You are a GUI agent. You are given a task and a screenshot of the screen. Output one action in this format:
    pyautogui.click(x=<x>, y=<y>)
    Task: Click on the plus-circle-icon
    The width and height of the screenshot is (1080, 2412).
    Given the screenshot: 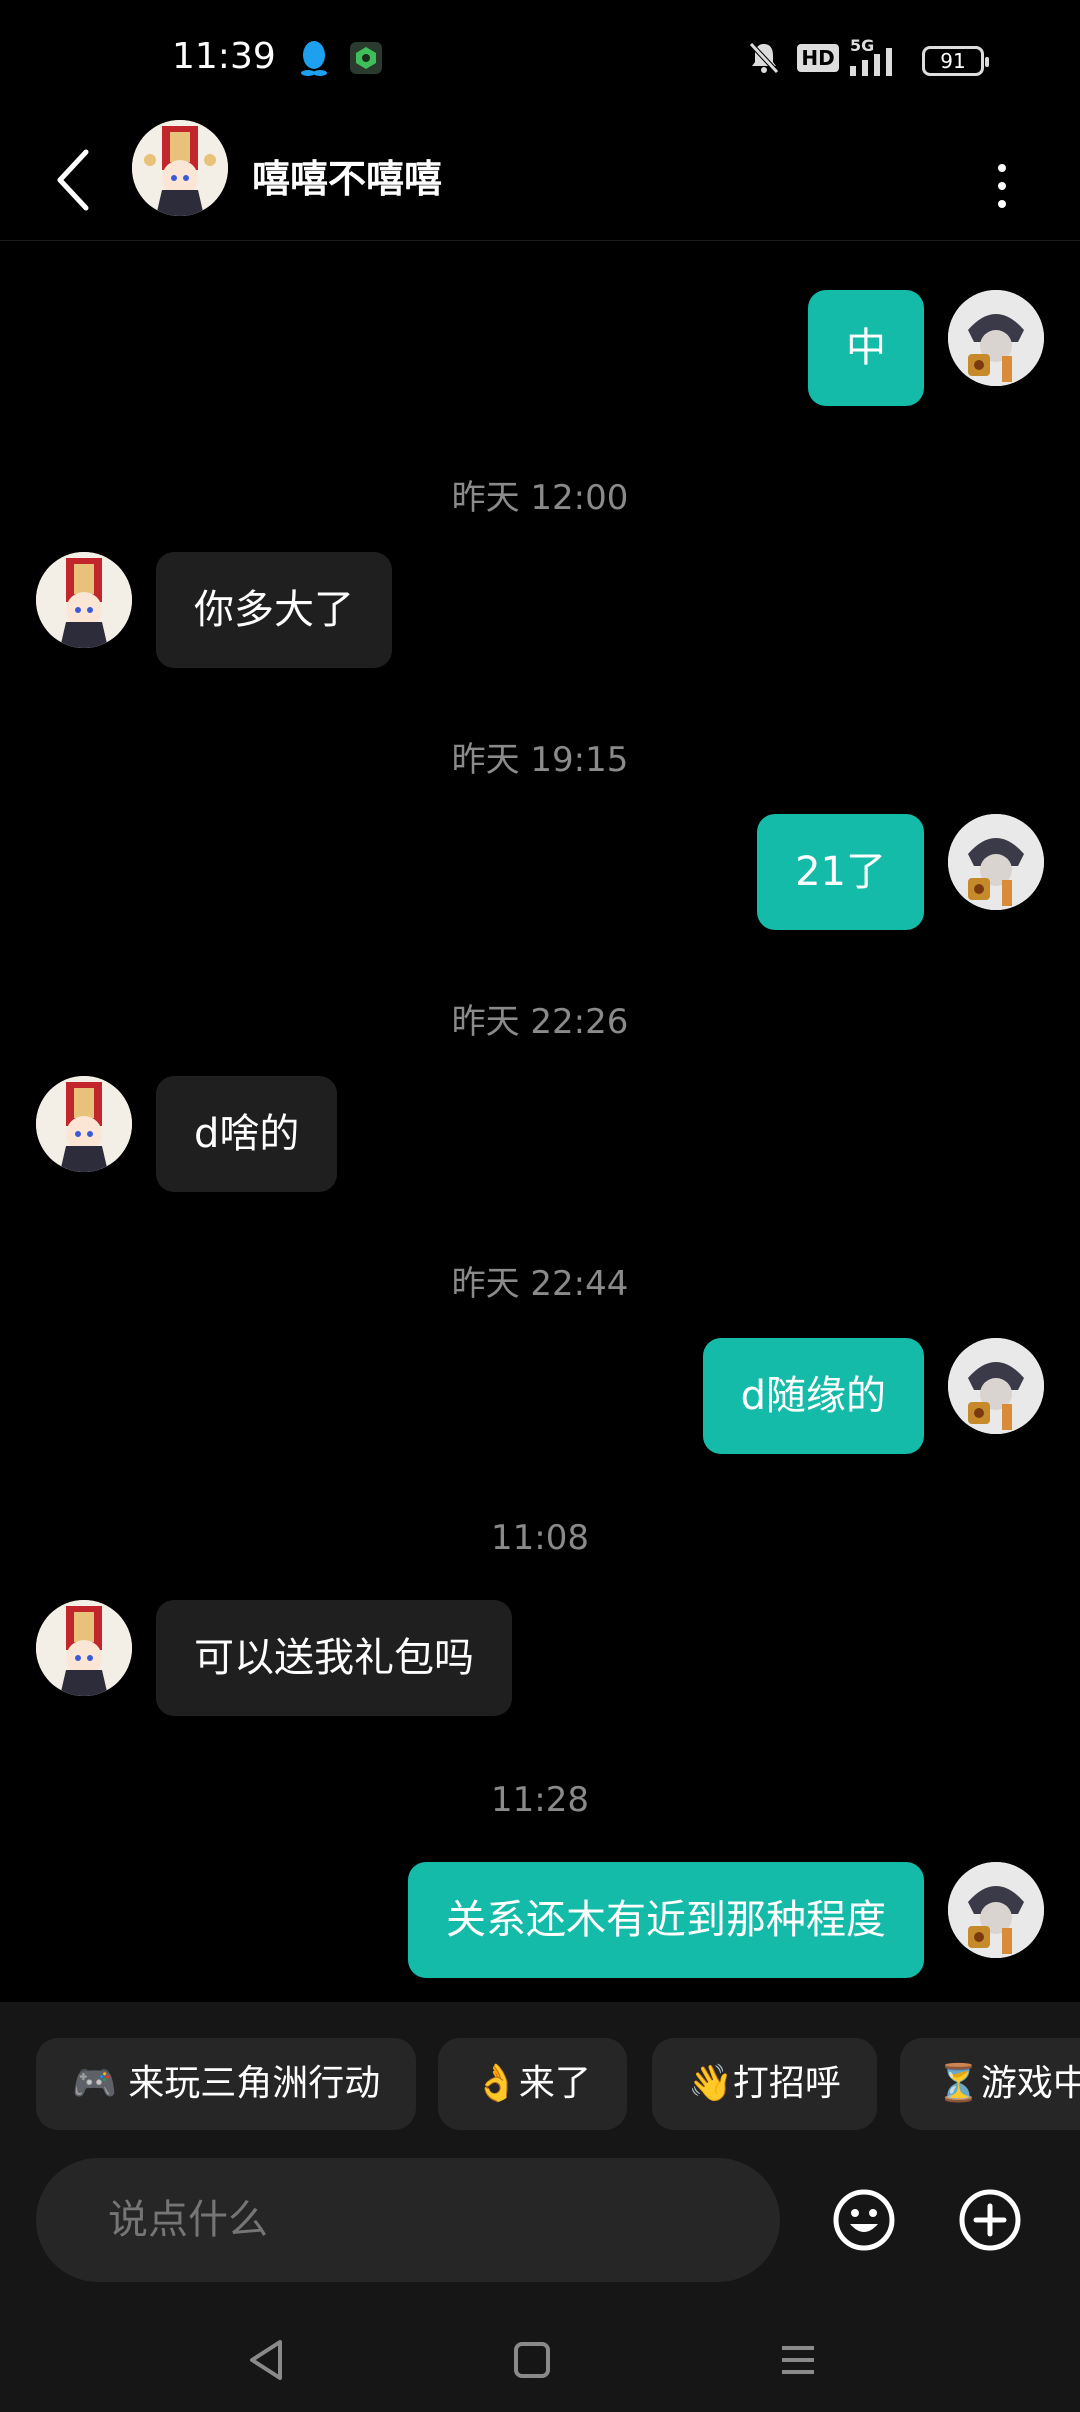 What is the action you would take?
    pyautogui.click(x=990, y=2220)
    